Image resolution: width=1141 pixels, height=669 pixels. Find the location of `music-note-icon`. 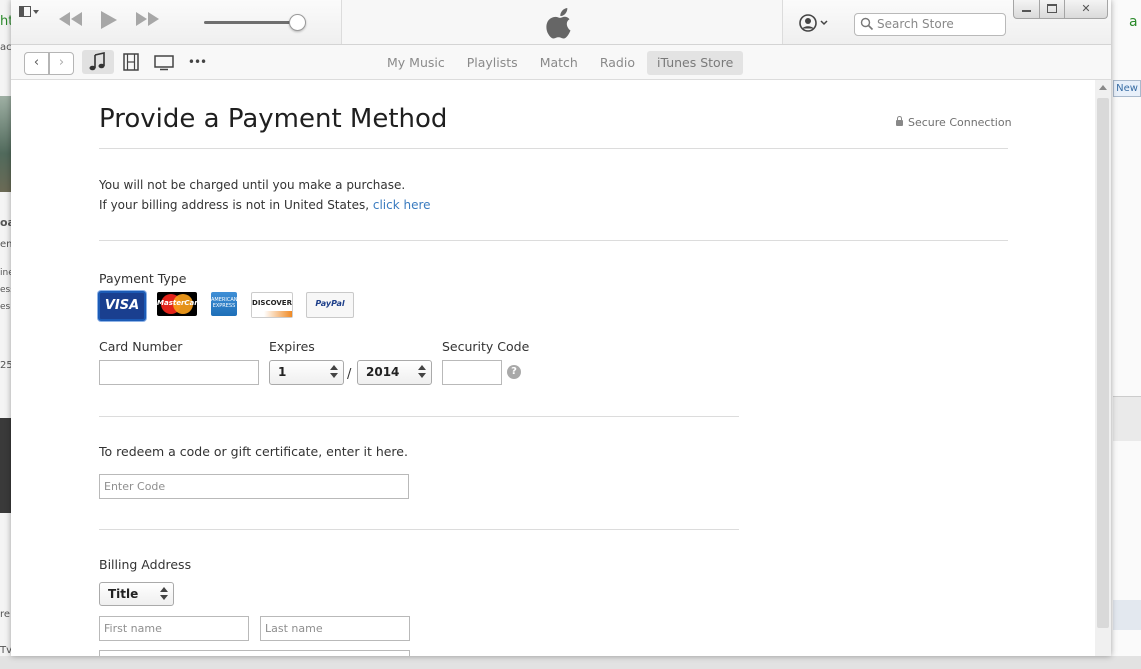

music-note-icon is located at coordinates (97, 61).